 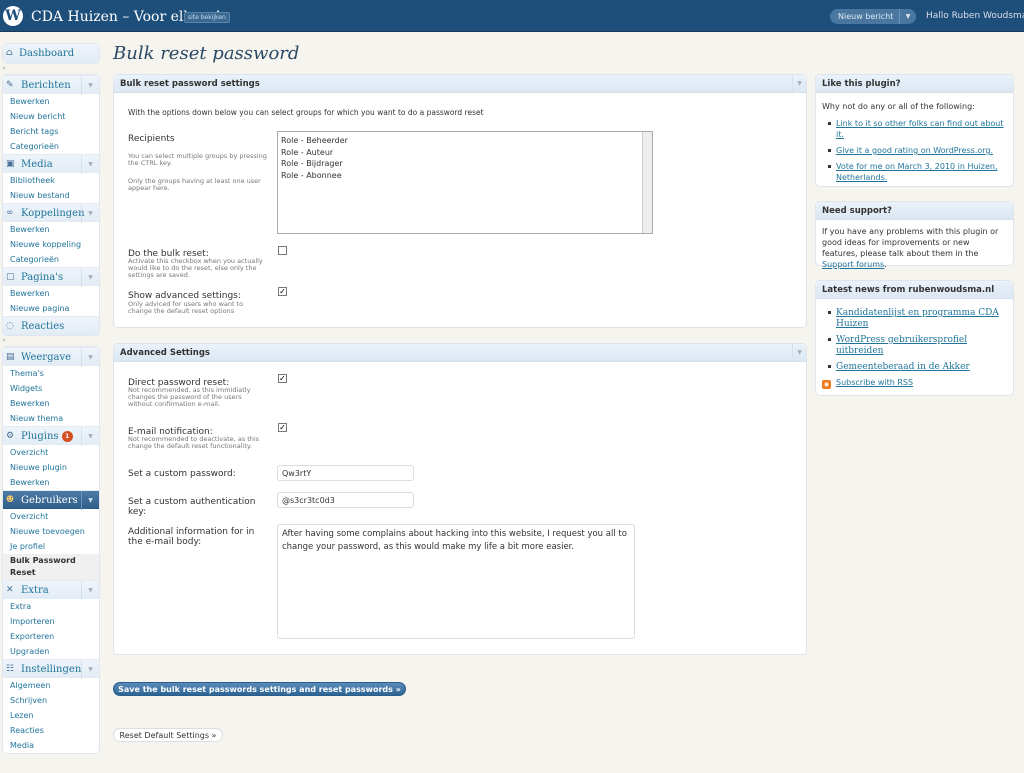 What do you see at coordinates (51, 700) in the screenshot?
I see `submenu-item: Schrijven` at bounding box center [51, 700].